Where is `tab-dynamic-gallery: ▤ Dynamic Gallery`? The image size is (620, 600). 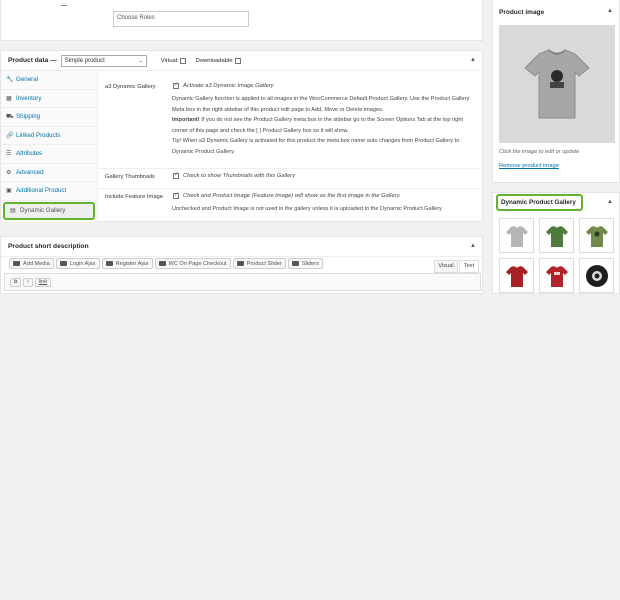 tab-dynamic-gallery: ▤ Dynamic Gallery is located at coordinates (49, 210).